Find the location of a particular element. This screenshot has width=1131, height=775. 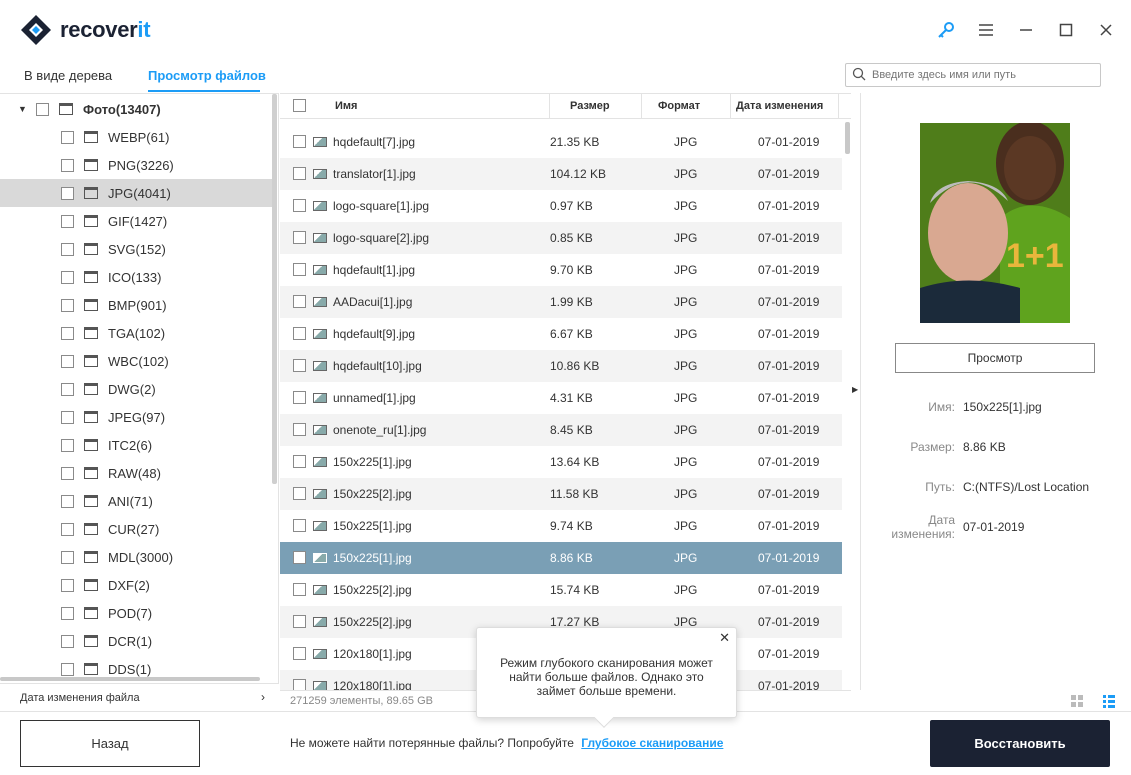

col-header-name: Имя is located at coordinates (346, 106).